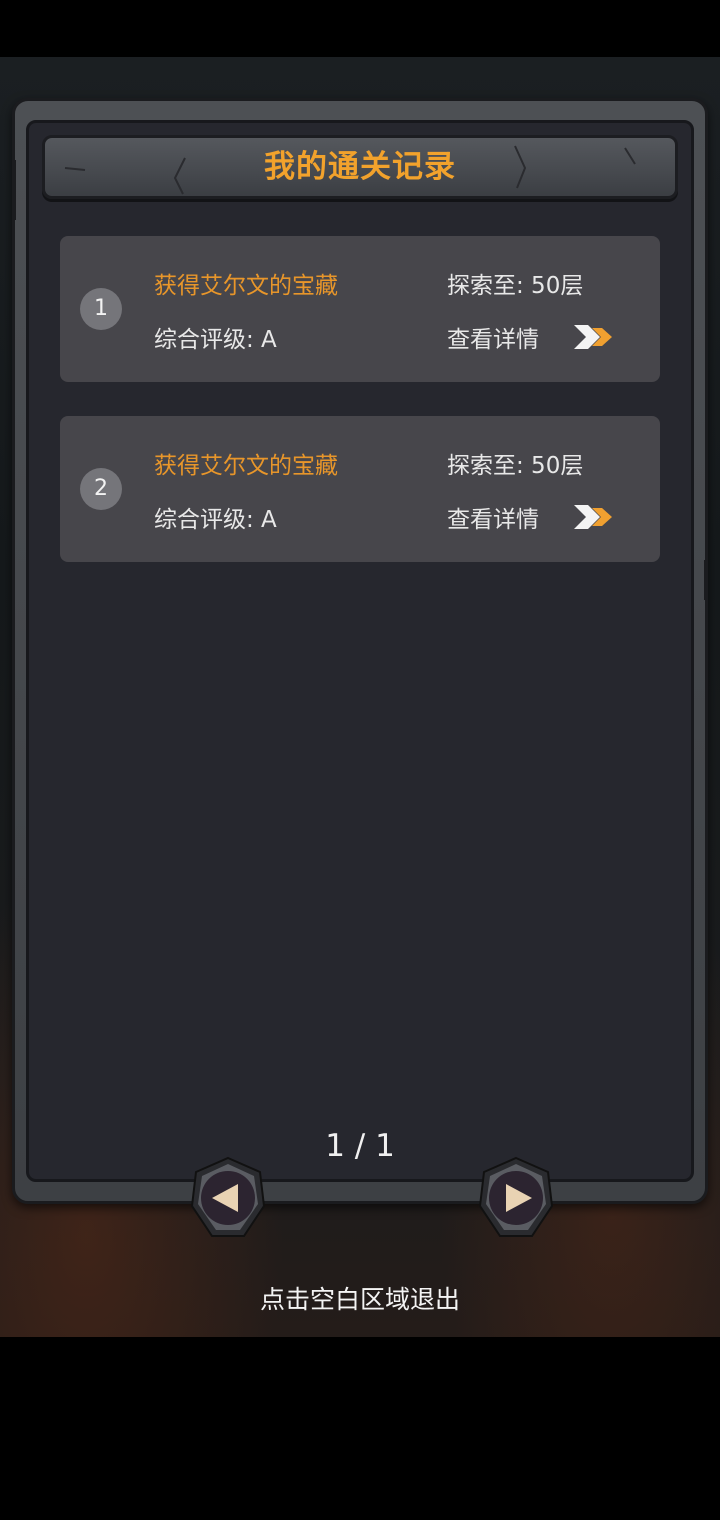 This screenshot has width=720, height=1520. I want to click on exit-hint: 点击空白区域退出, so click(359, 1299).